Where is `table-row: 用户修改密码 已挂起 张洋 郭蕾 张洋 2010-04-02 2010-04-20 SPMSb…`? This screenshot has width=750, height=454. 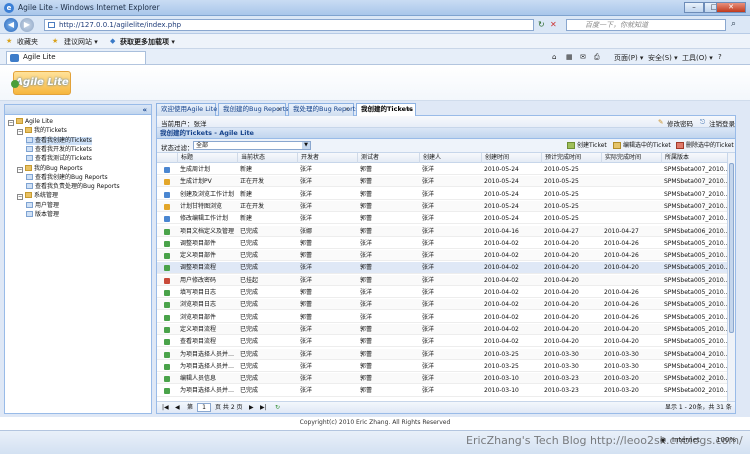
table-row: 用户修改密码 已挂起 张洋 郭蕾 张洋 2010-04-02 2010-04-20 SPMSb… is located at coordinates (442, 280).